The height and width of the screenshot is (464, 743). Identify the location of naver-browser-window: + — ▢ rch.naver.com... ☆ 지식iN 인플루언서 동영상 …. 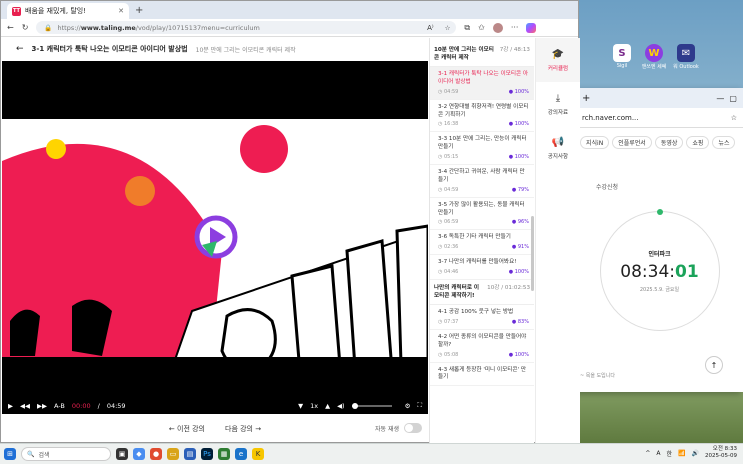
(659, 240).